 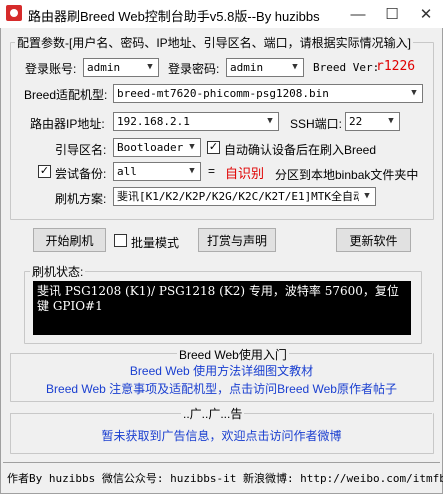 What do you see at coordinates (356, 121) in the screenshot?
I see `ssh-value: 22` at bounding box center [356, 121].